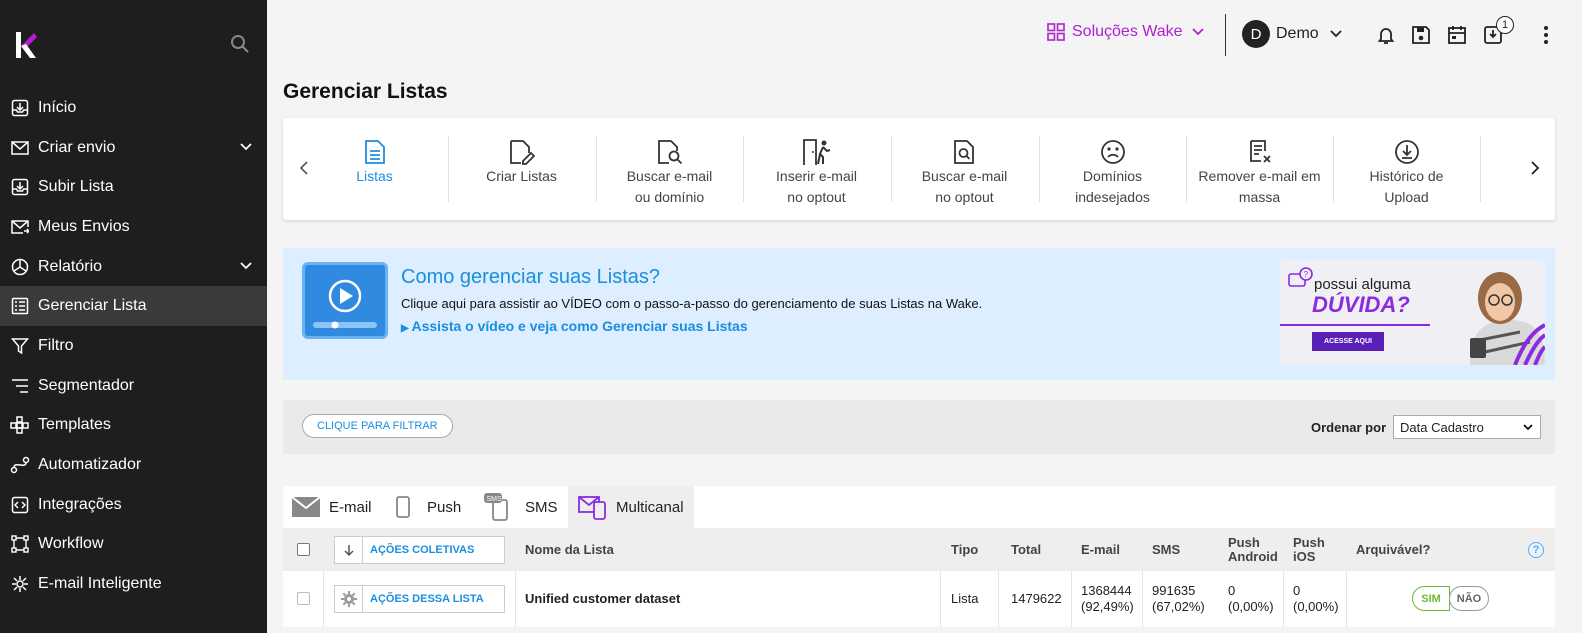 This screenshot has width=1582, height=633. What do you see at coordinates (133, 148) in the screenshot?
I see `sidebar-item-criar-envio: Criar envio` at bounding box center [133, 148].